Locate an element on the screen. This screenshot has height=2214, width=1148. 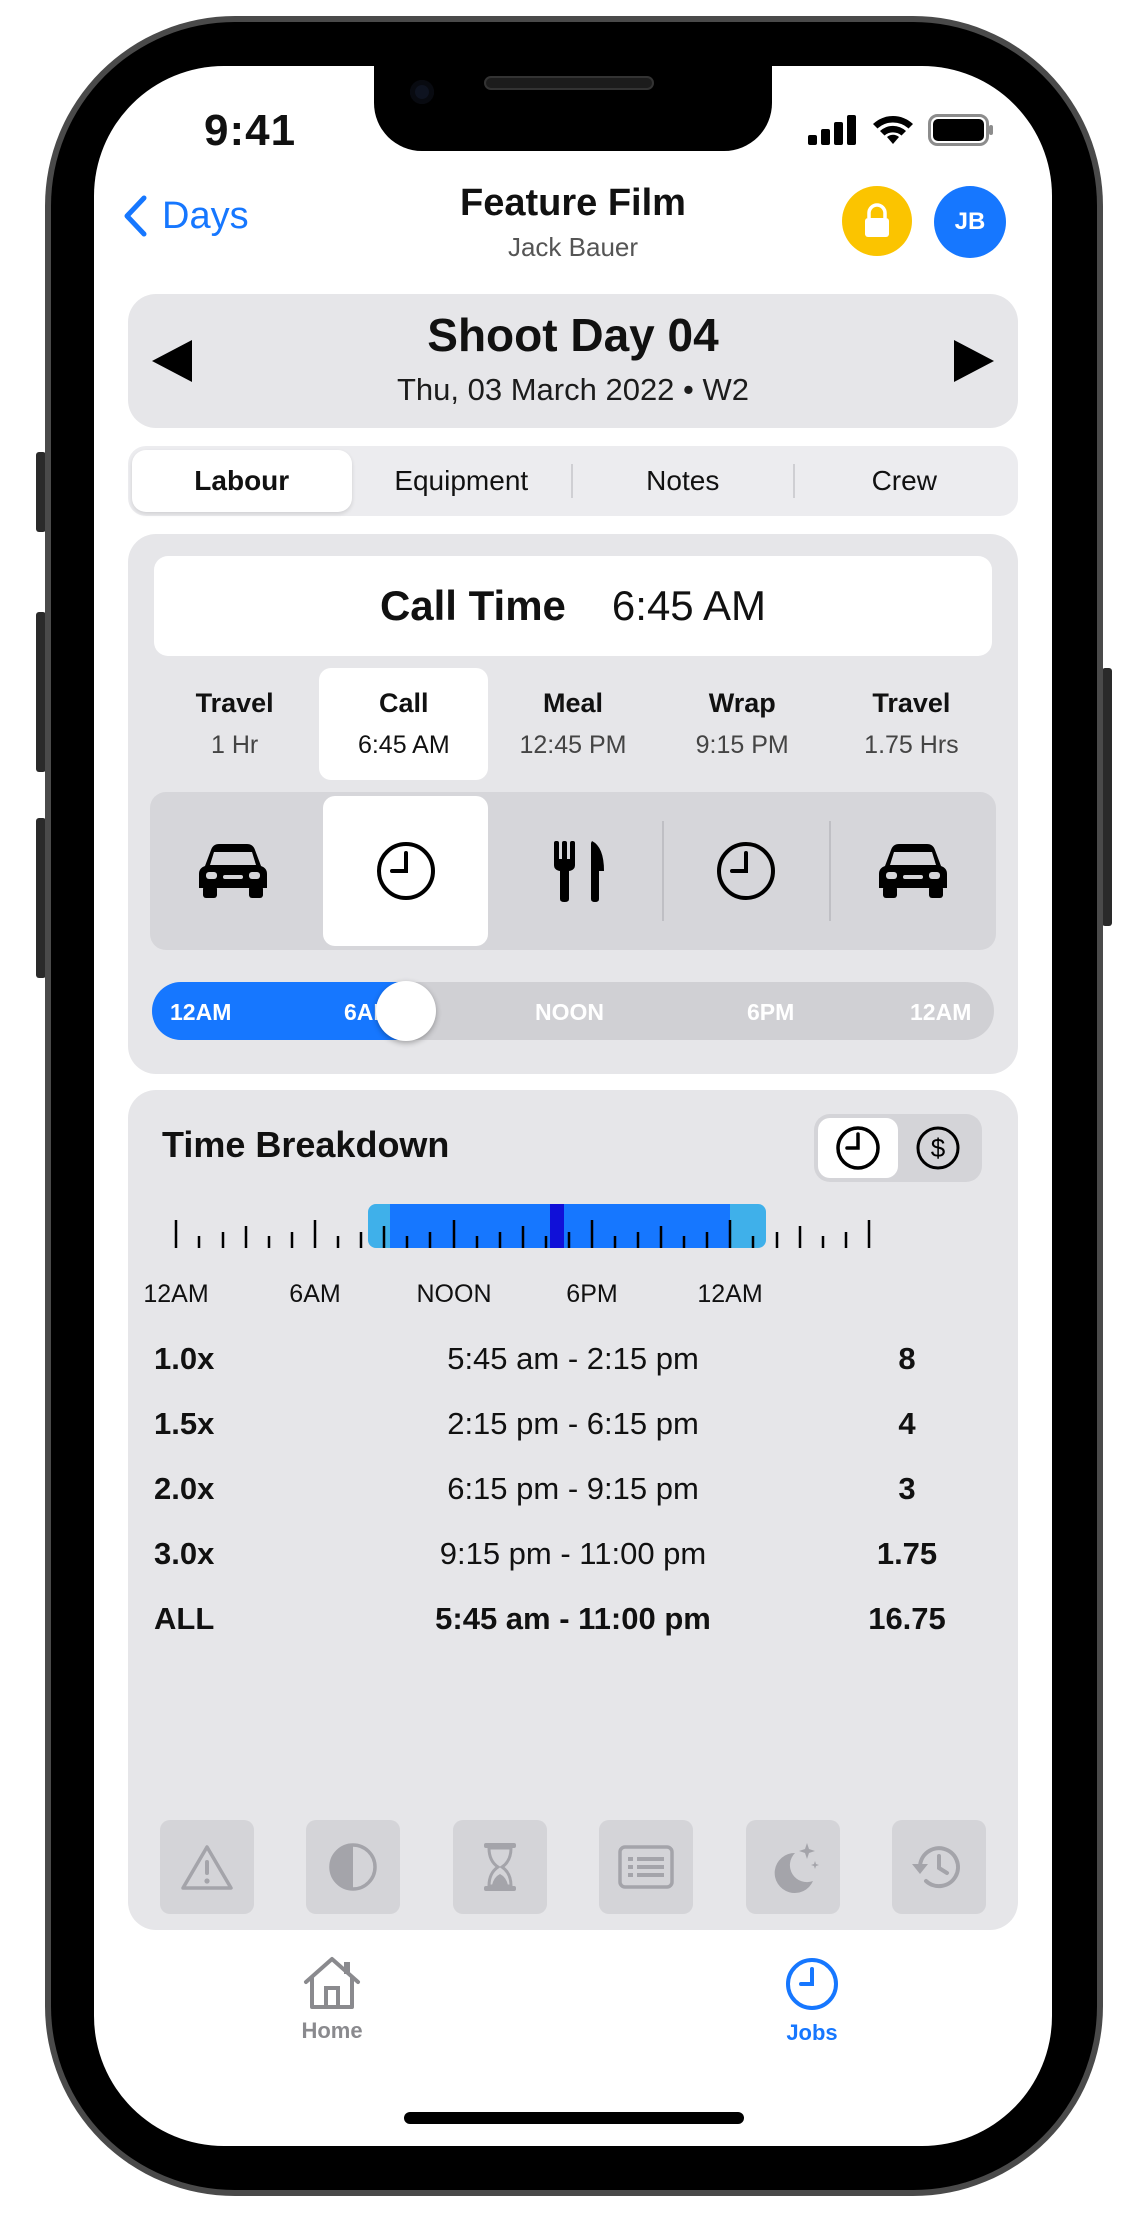
phase-time: 1.75 Hrs is located at coordinates (911, 745).